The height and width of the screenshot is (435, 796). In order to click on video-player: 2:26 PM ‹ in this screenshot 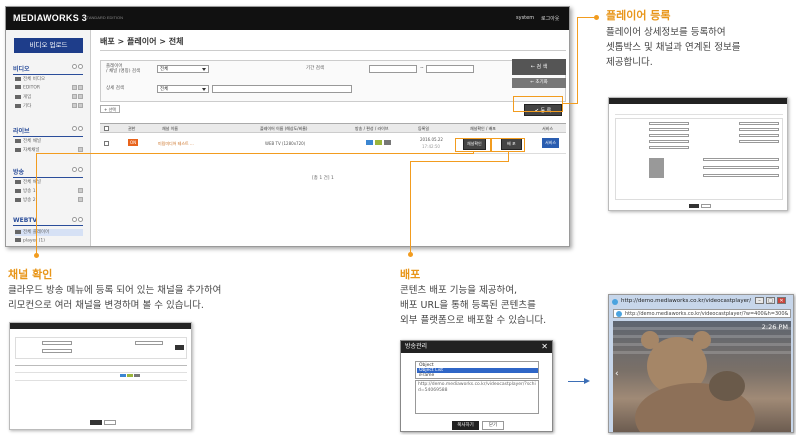, I will do `click(702, 376)`.